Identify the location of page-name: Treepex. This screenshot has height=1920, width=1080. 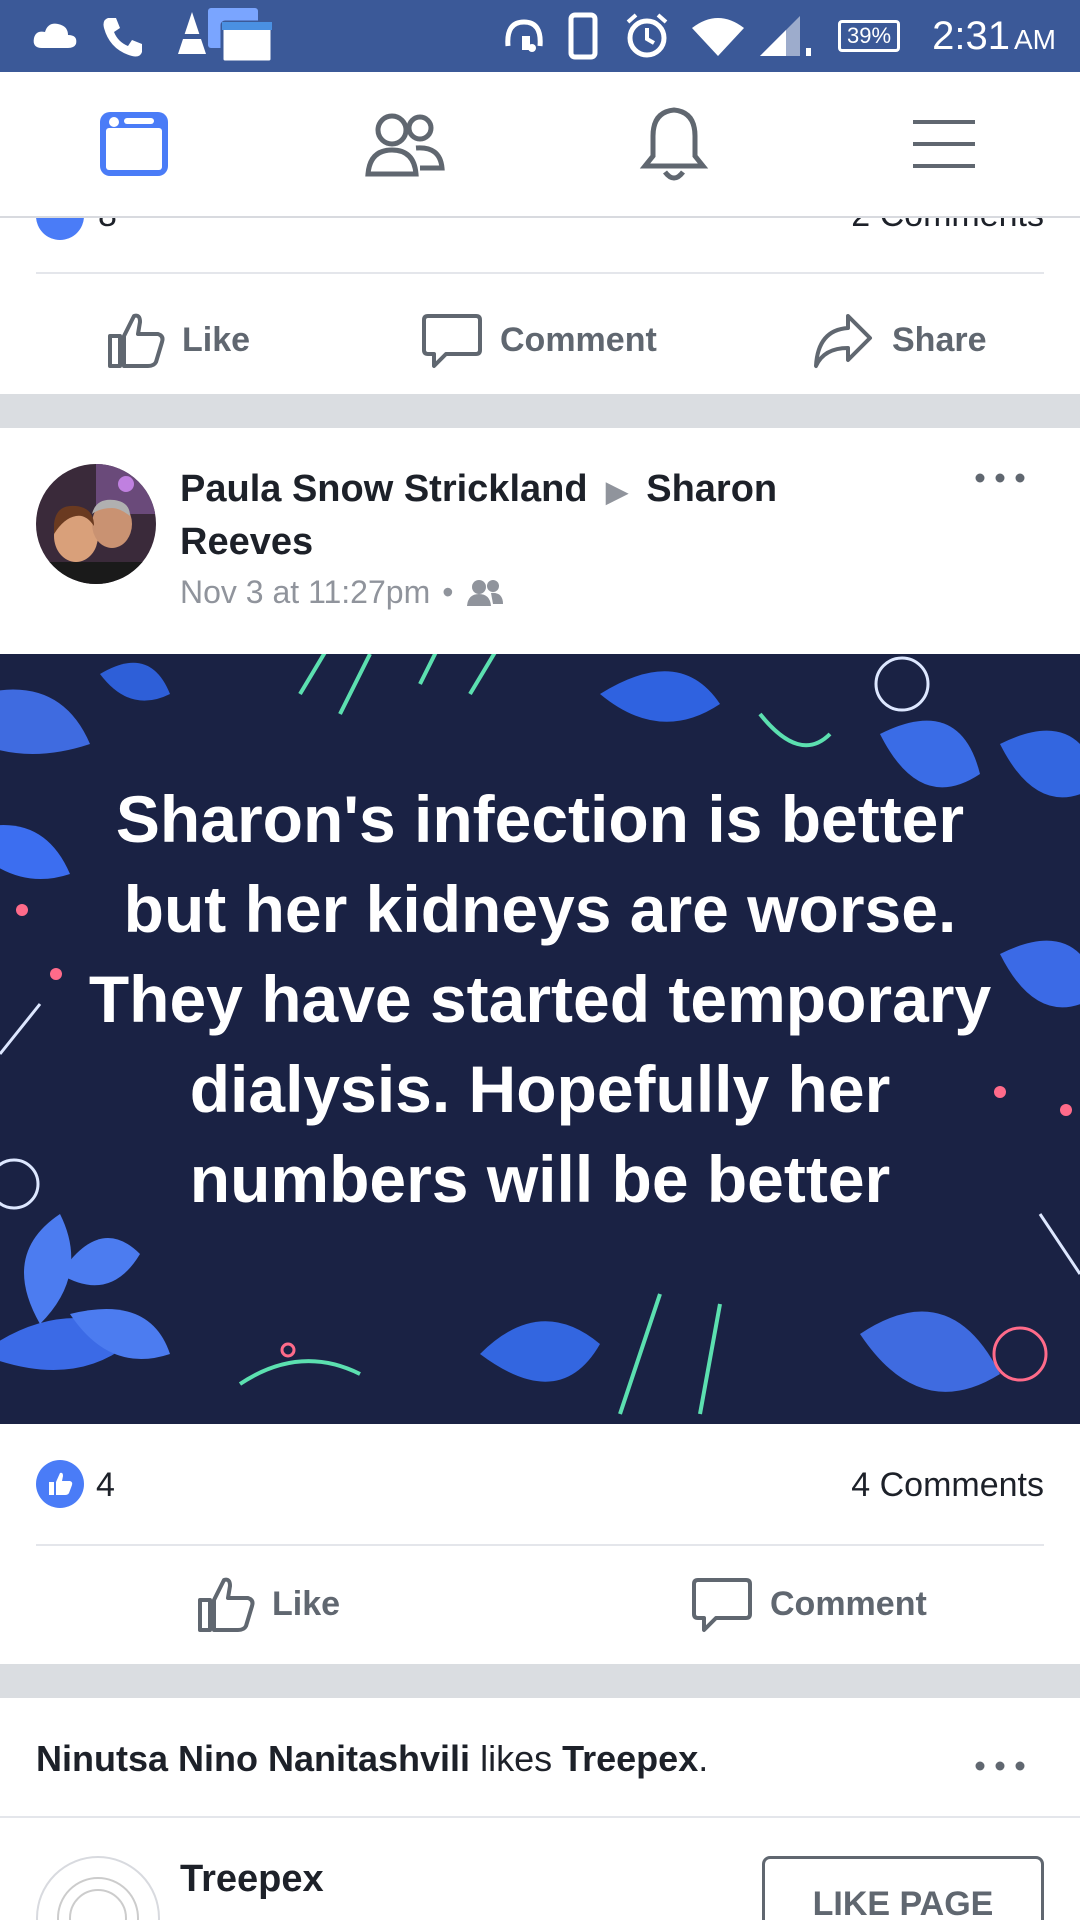
(252, 1879).